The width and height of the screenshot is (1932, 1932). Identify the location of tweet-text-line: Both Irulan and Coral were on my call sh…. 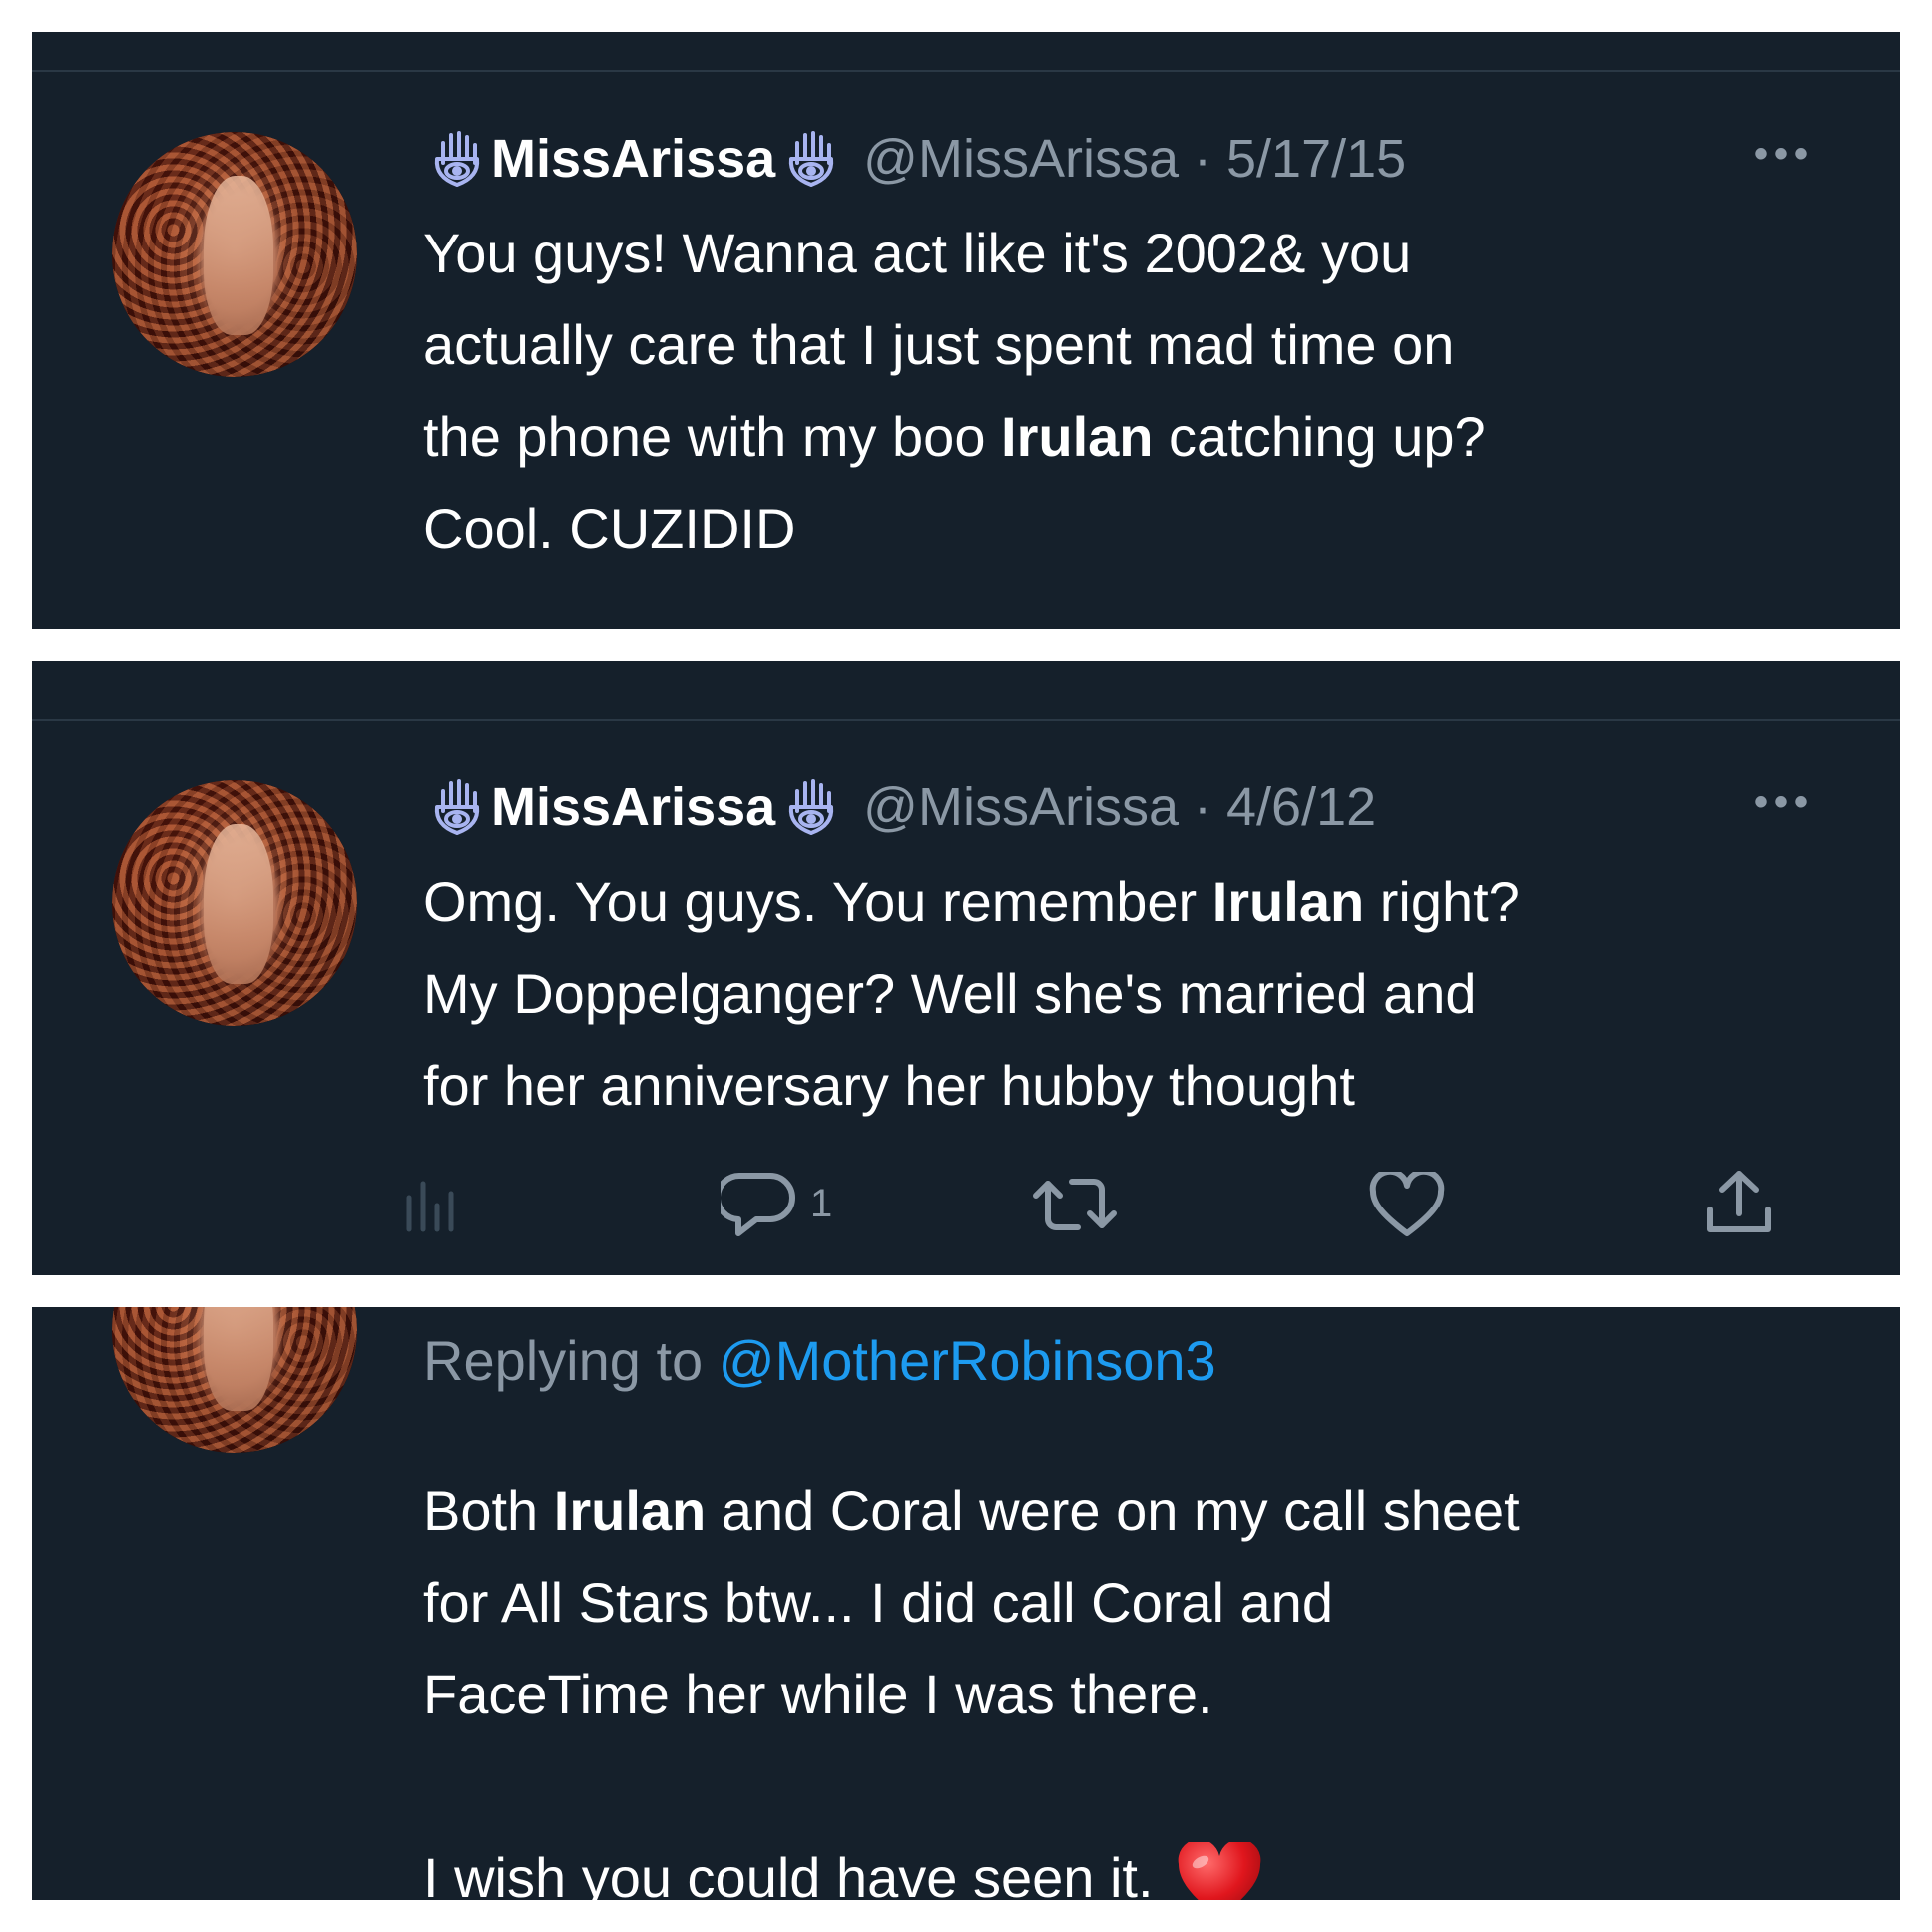
(971, 1510).